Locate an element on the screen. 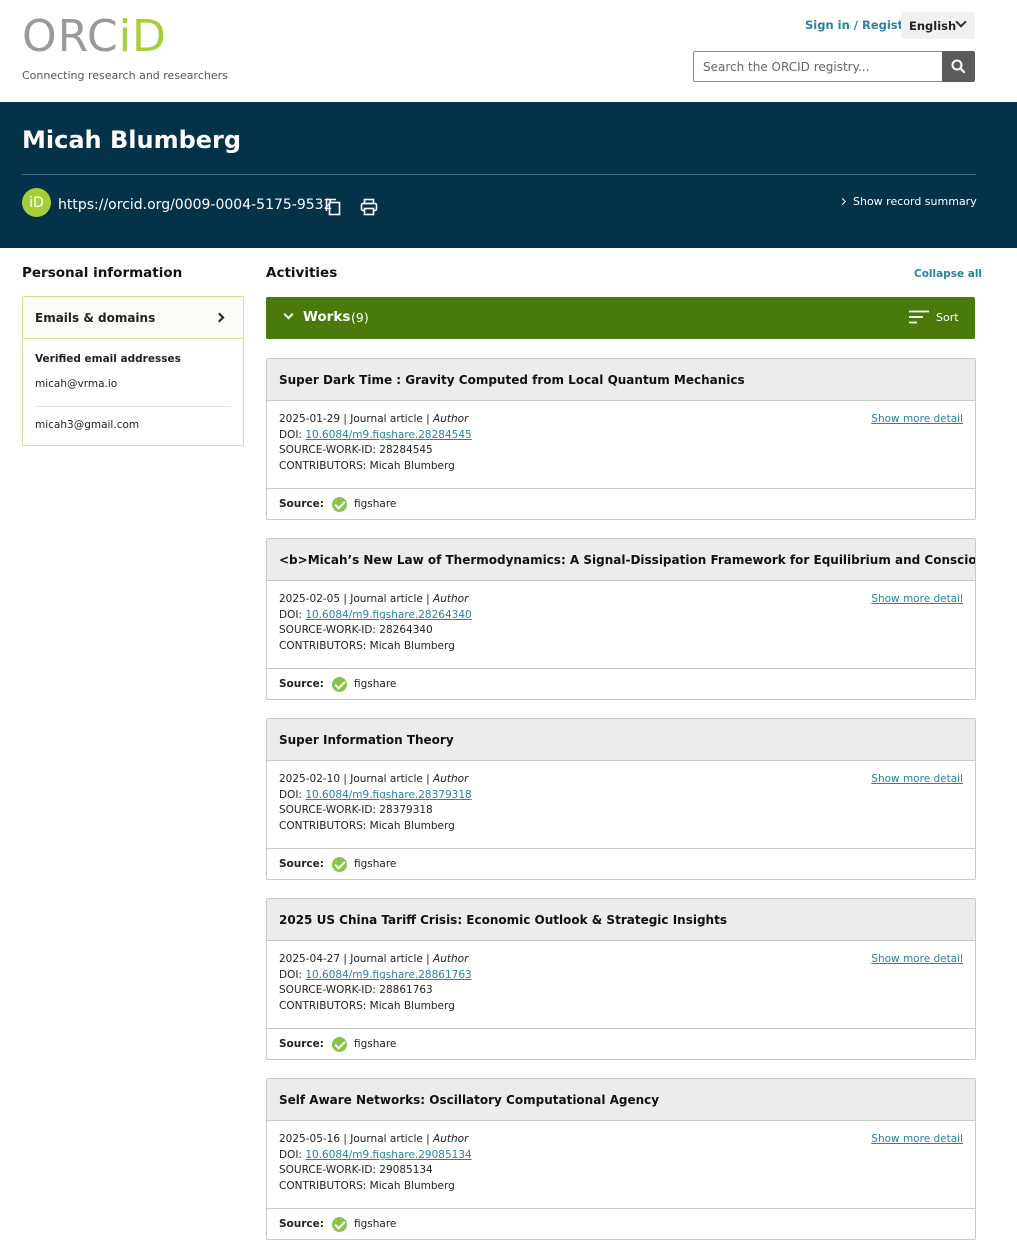 The height and width of the screenshot is (1255, 1017). orcid-logo: ORCiD is located at coordinates (94, 37).